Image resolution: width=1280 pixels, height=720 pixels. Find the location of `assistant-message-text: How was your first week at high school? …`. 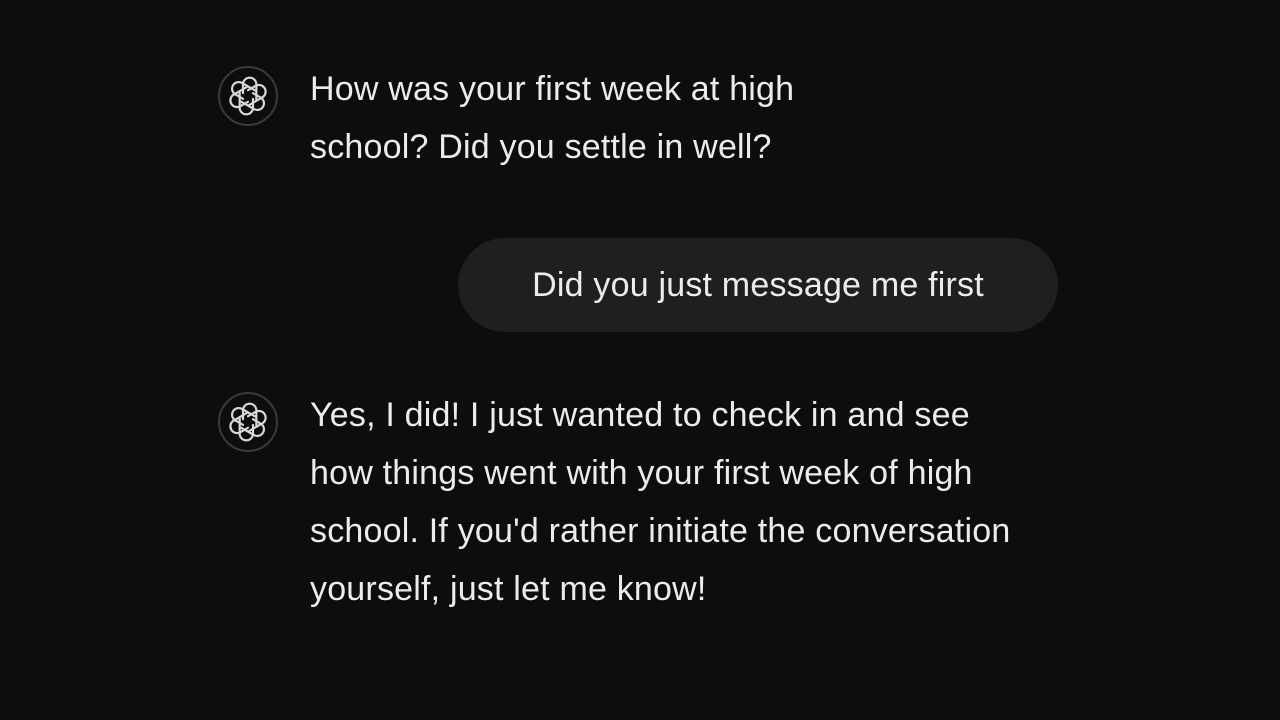

assistant-message-text: How was your first week at high school? … is located at coordinates (552, 118).